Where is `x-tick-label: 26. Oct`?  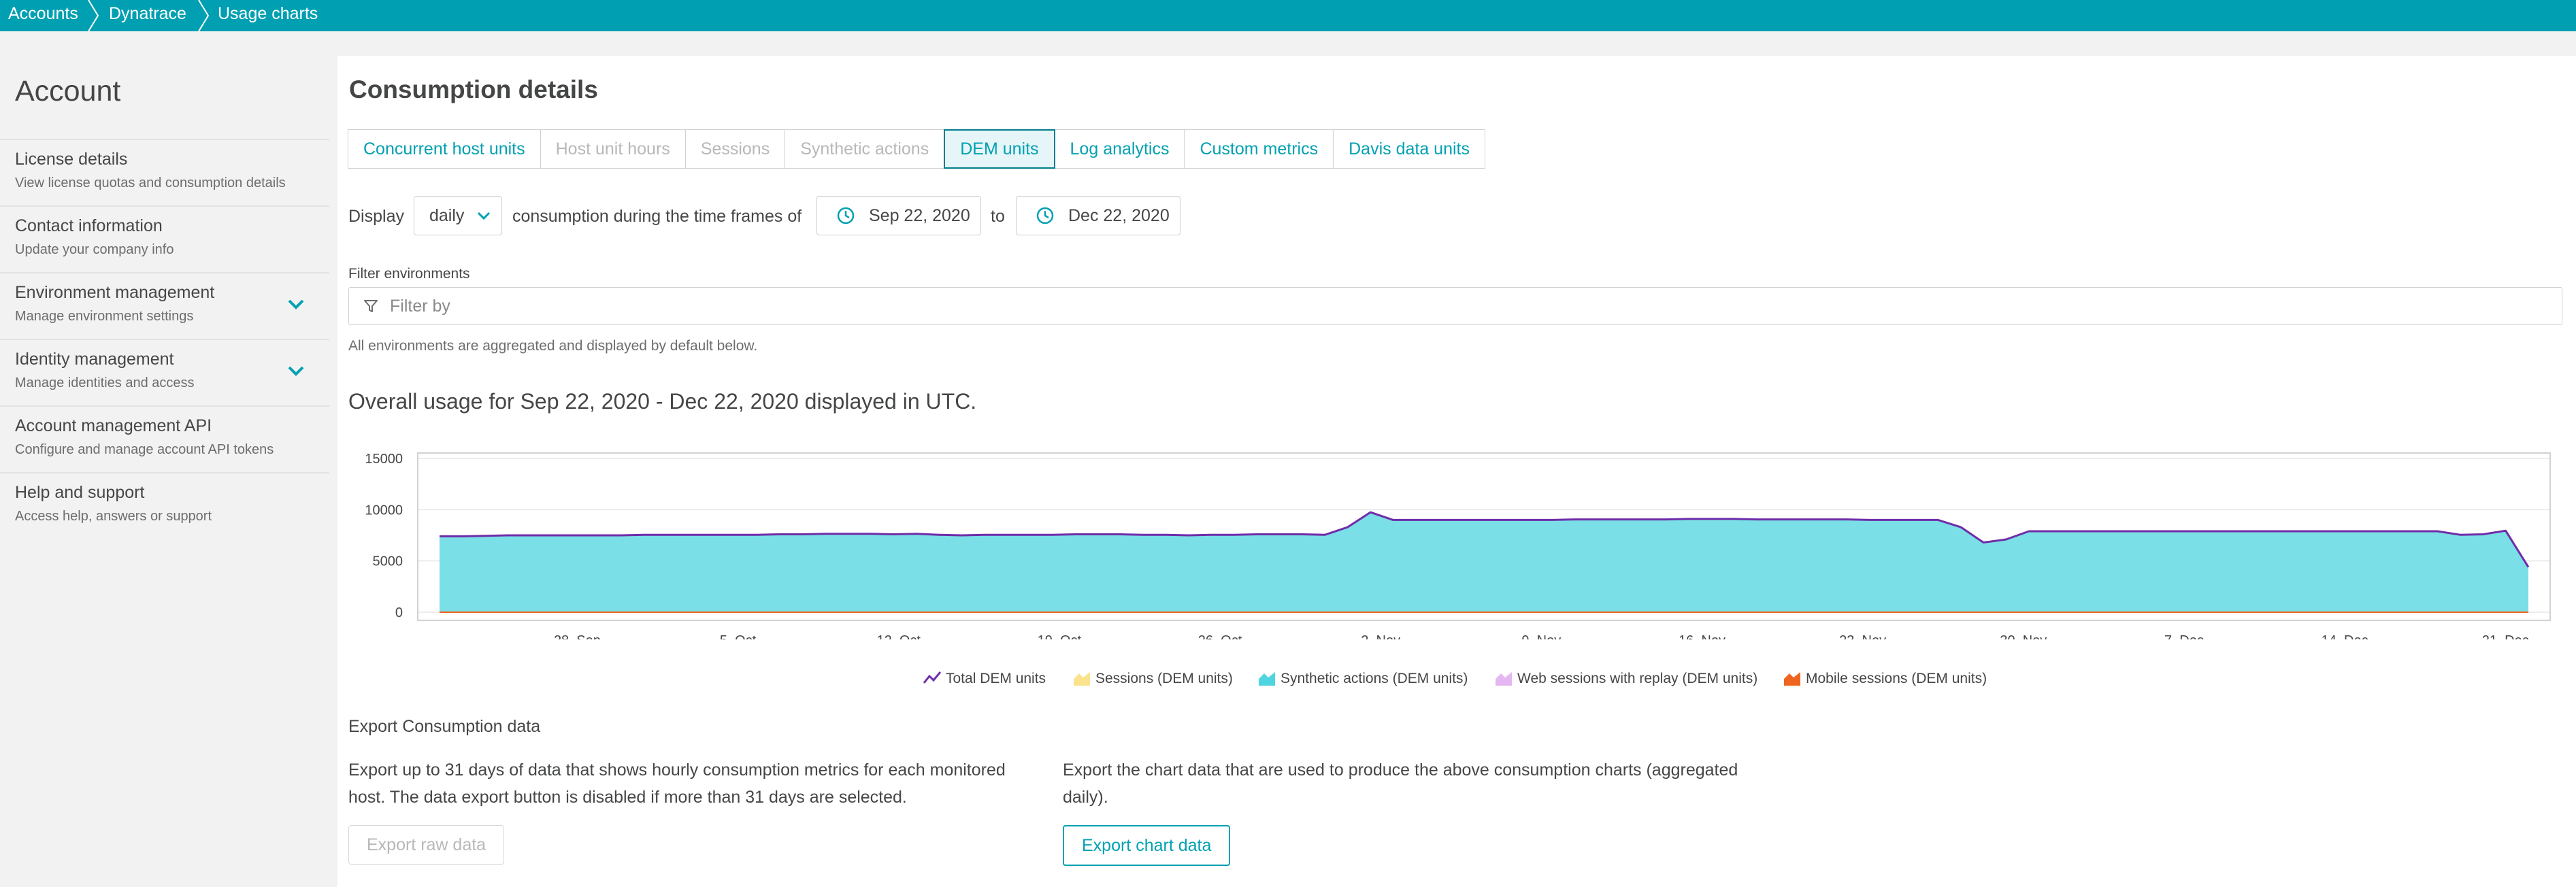
x-tick-label: 26. Oct is located at coordinates (1220, 636).